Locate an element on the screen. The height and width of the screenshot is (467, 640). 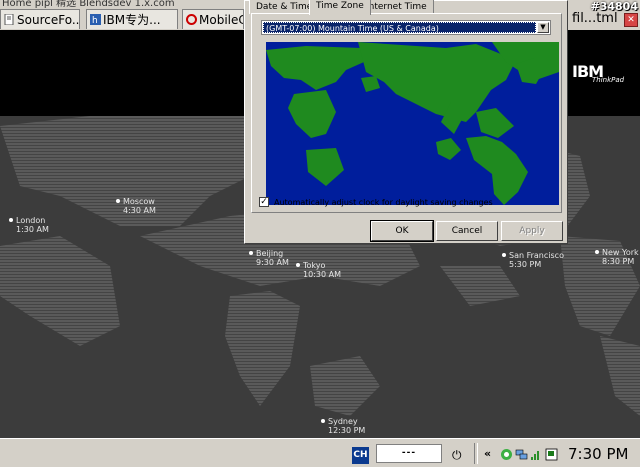
flag-icon is located at coordinates (551, 454).